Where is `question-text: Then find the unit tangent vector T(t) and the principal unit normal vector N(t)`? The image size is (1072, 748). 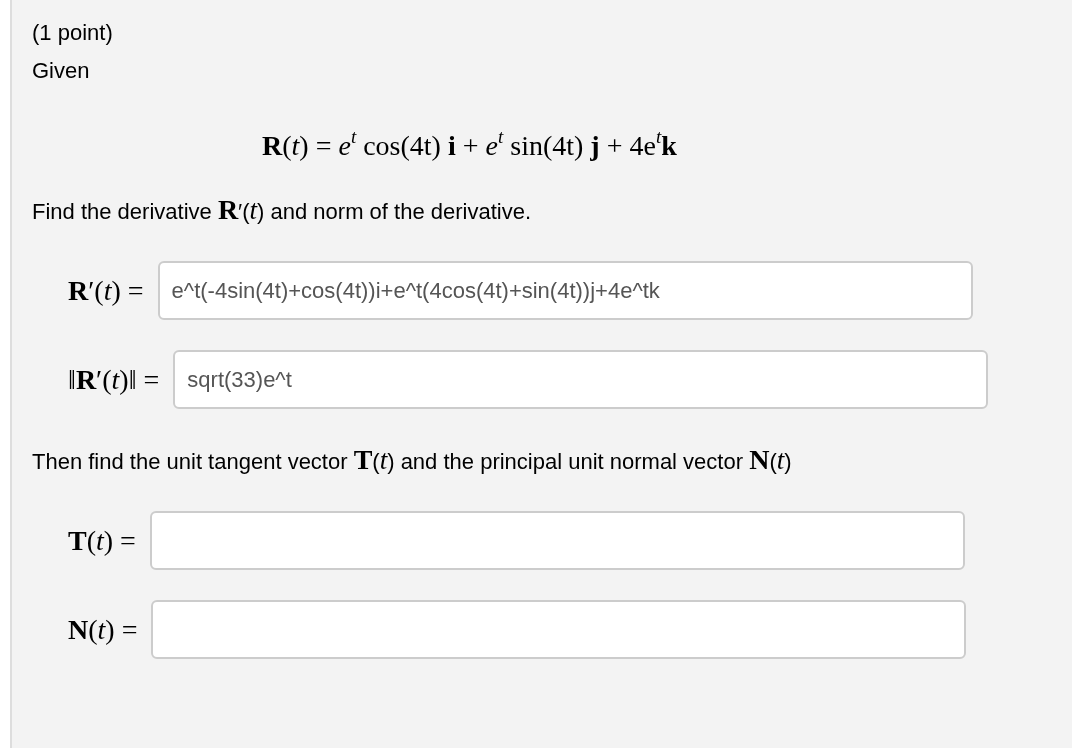
question-text: Then find the unit tangent vector T(t) and the principal unit normal vector N(t) is located at coordinates (412, 461).